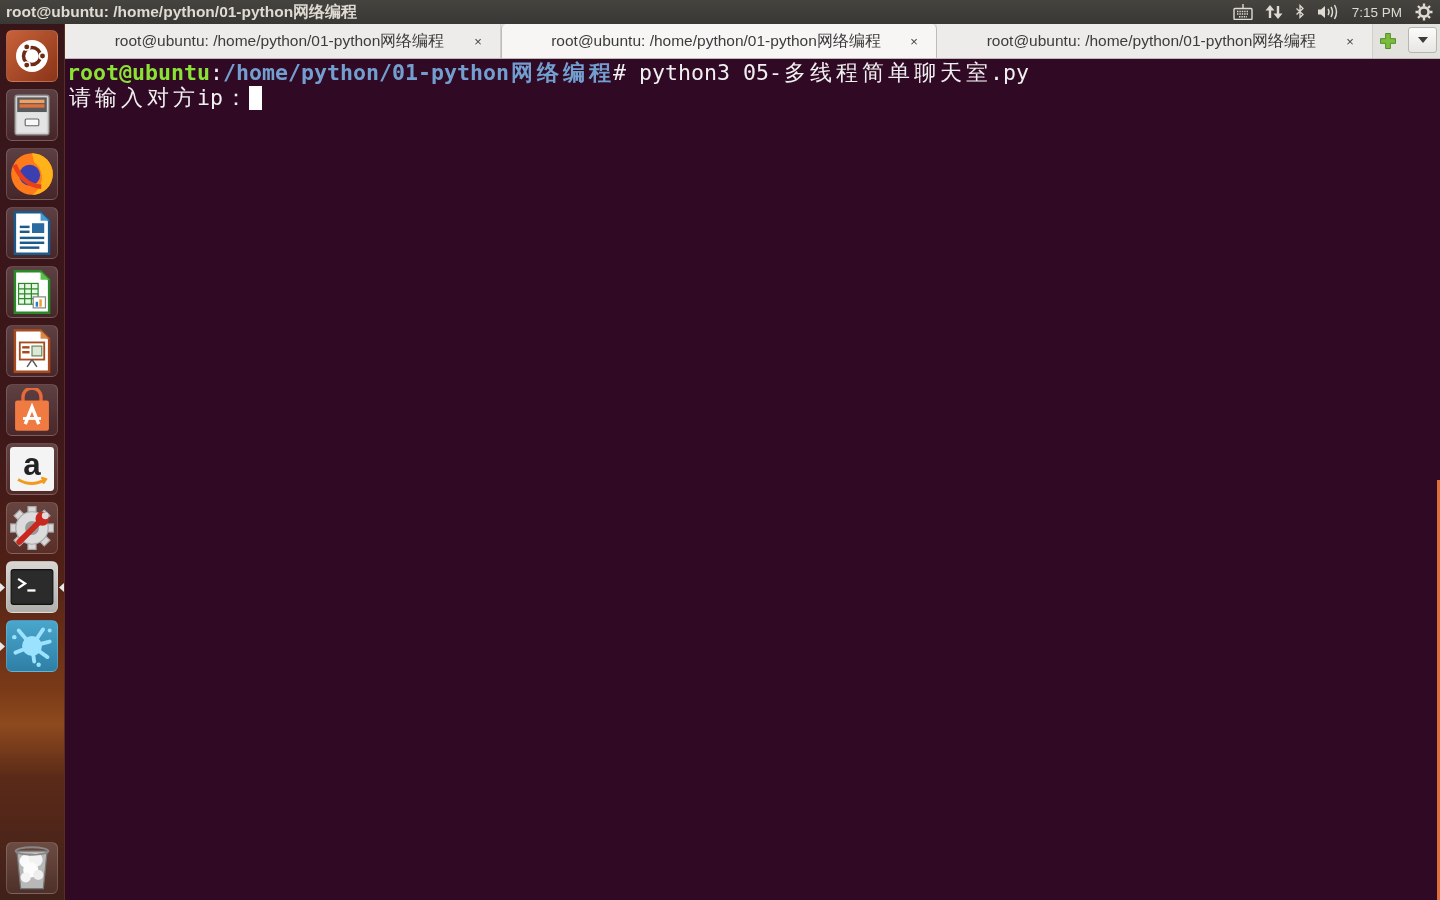 This screenshot has width=1440, height=900. I want to click on caret-icon, so click(1422, 40).